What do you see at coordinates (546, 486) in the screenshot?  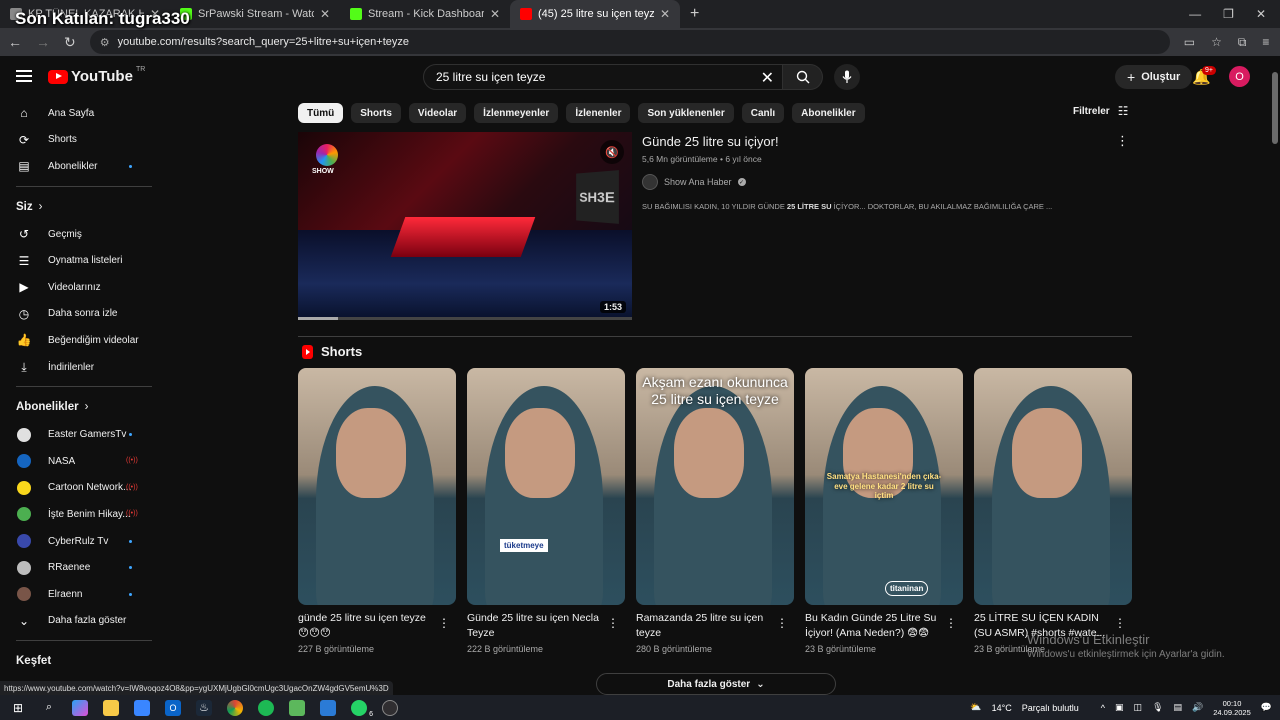 I see `short-thumbnail: tüketmeye` at bounding box center [546, 486].